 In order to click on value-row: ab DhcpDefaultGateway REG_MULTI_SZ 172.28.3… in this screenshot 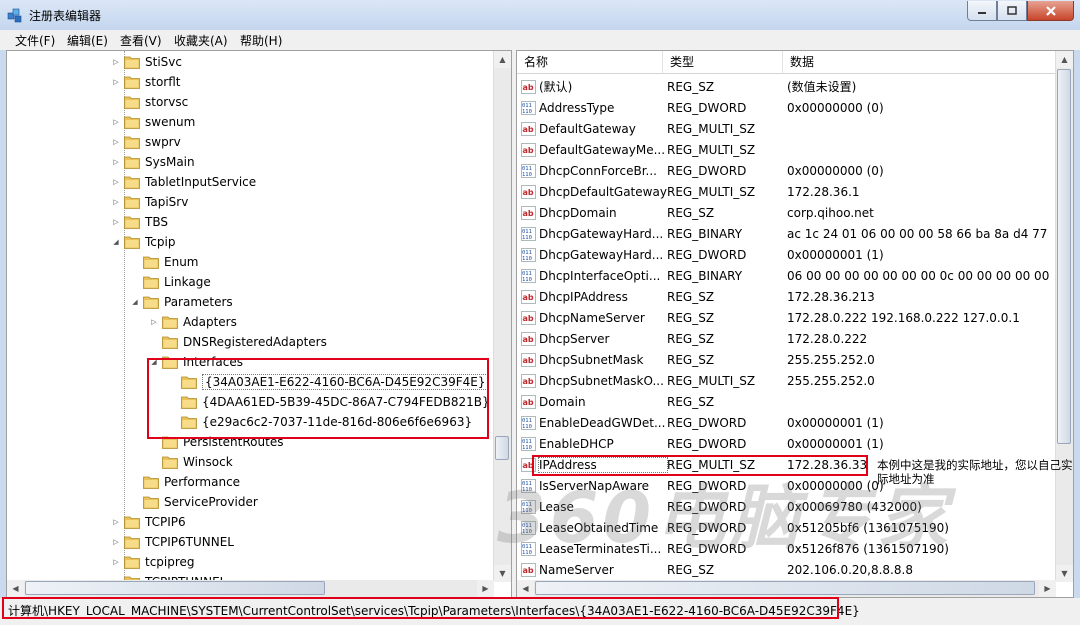, I will do `click(786, 191)`.